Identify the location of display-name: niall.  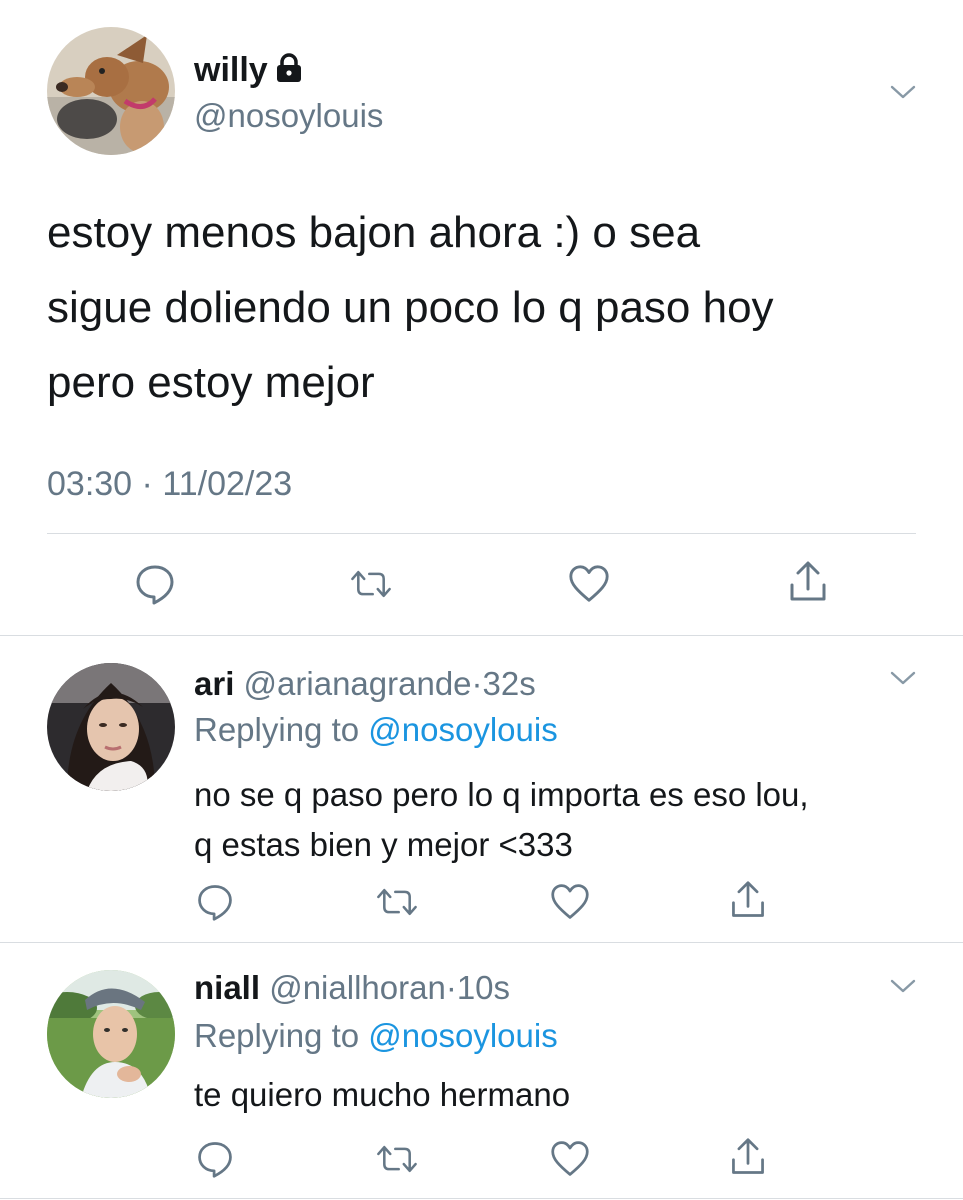
(227, 987).